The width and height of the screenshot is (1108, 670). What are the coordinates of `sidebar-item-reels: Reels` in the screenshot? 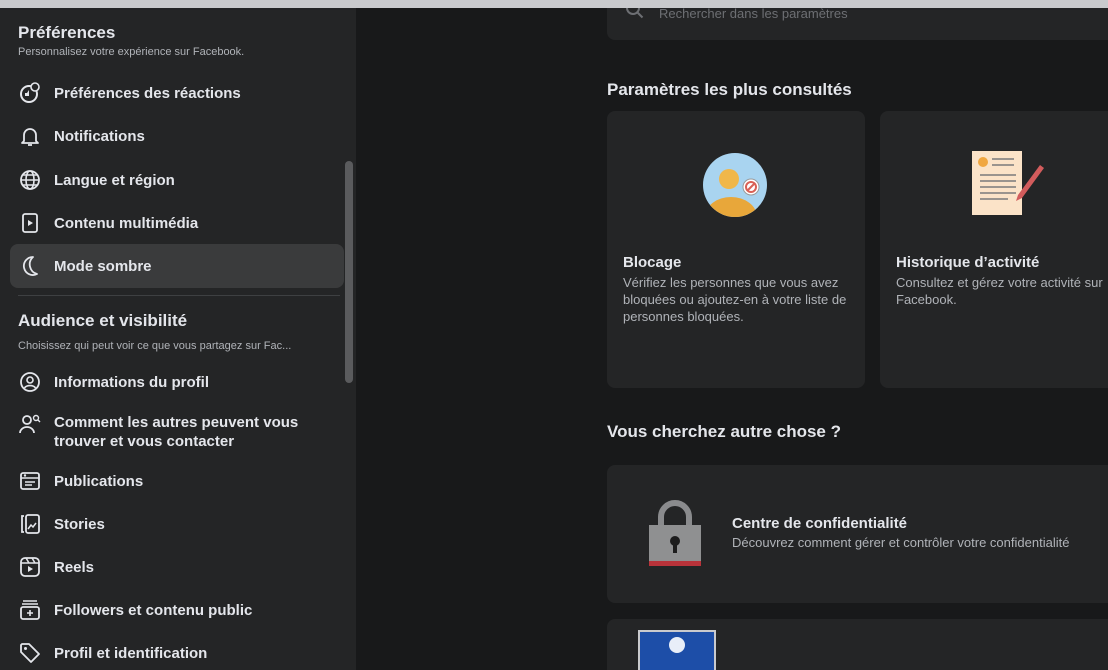 It's located at (177, 567).